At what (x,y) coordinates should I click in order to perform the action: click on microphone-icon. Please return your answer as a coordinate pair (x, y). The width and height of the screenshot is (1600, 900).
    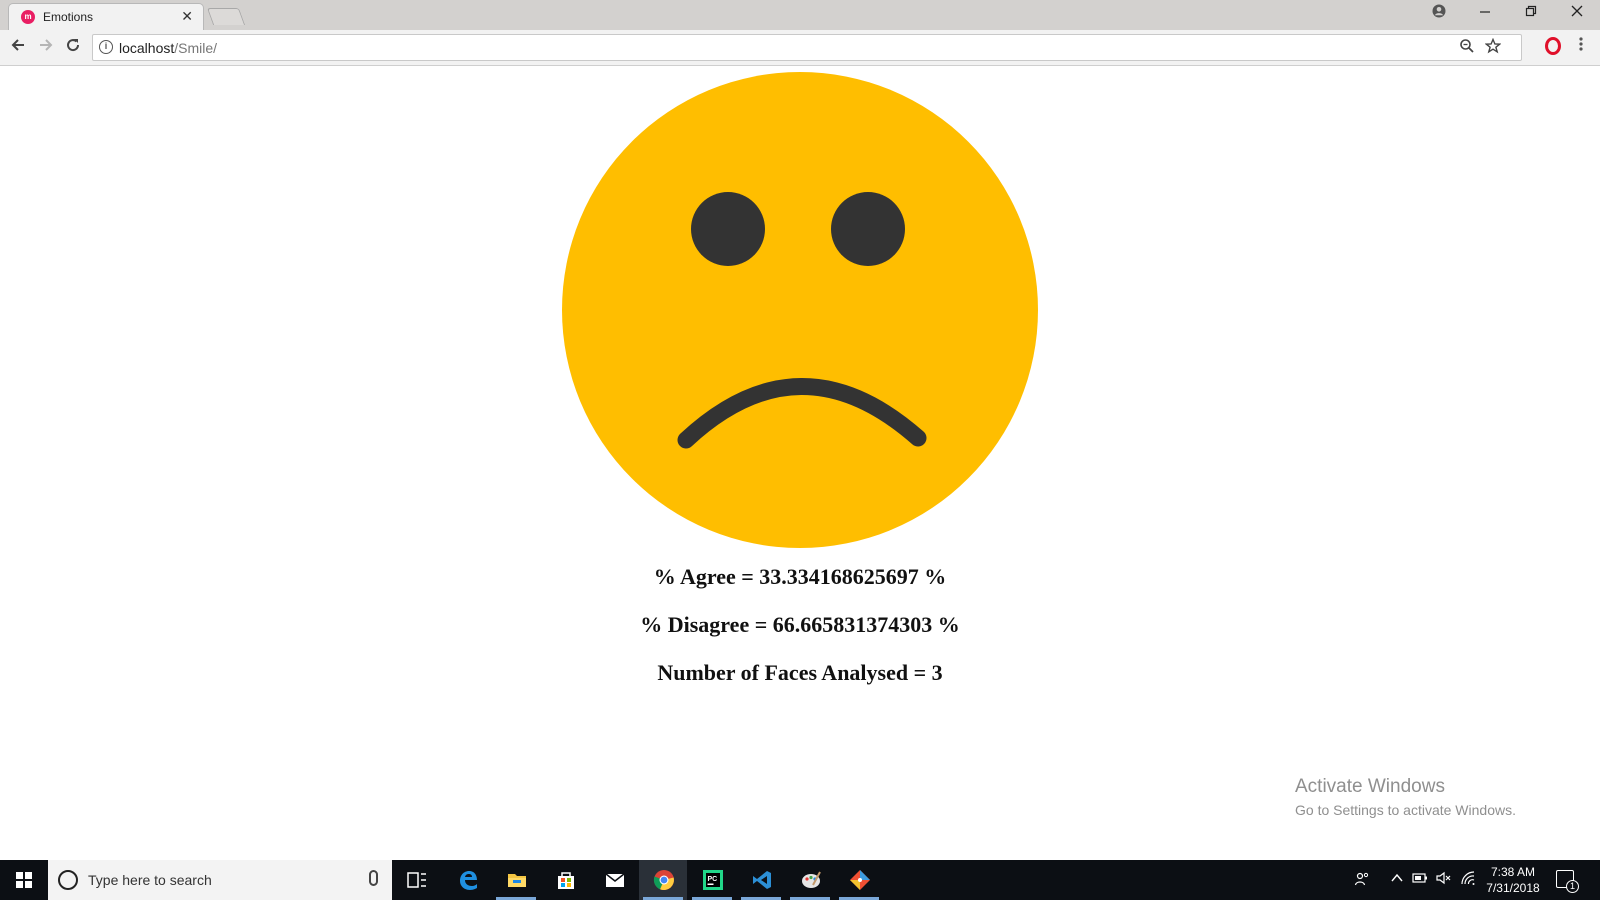
    Looking at the image, I should click on (373, 878).